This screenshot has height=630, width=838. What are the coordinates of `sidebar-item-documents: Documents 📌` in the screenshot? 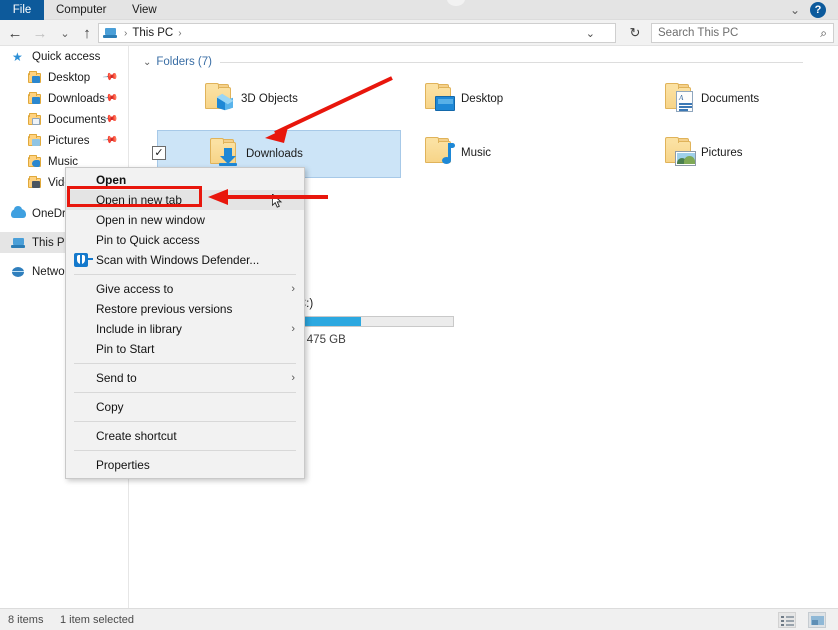 It's located at (64, 119).